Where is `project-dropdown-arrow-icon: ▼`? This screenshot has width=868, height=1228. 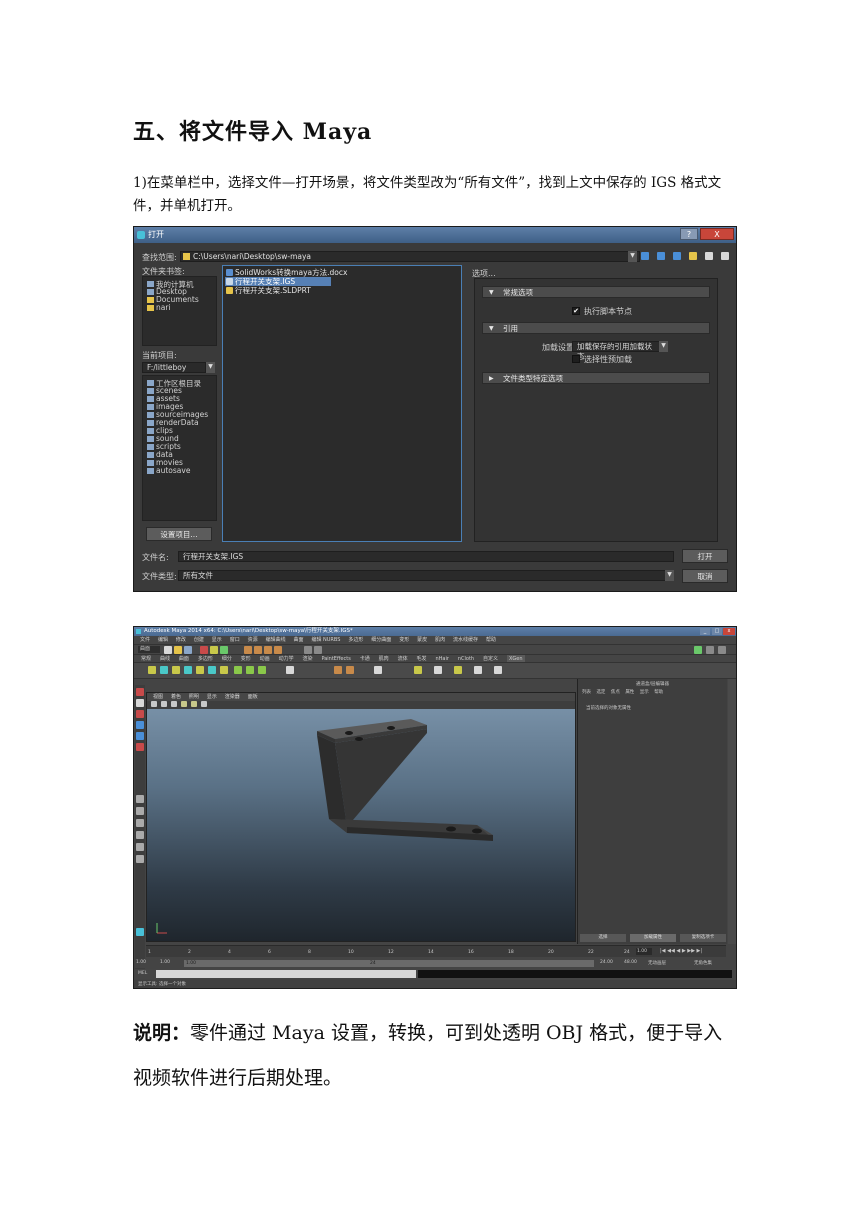
project-dropdown-arrow-icon: ▼ is located at coordinates (210, 367).